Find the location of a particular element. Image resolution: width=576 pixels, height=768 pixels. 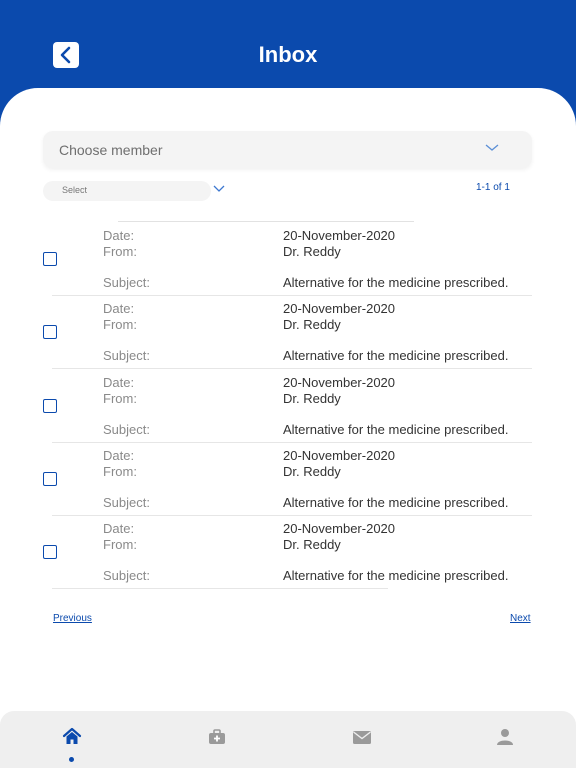

home-icon is located at coordinates (72, 735).